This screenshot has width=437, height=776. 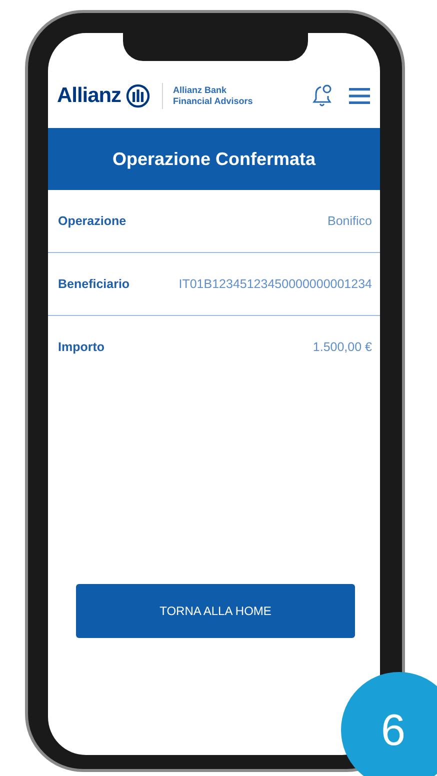 What do you see at coordinates (213, 101) in the screenshot?
I see `subbrand-text: Financial Advisors` at bounding box center [213, 101].